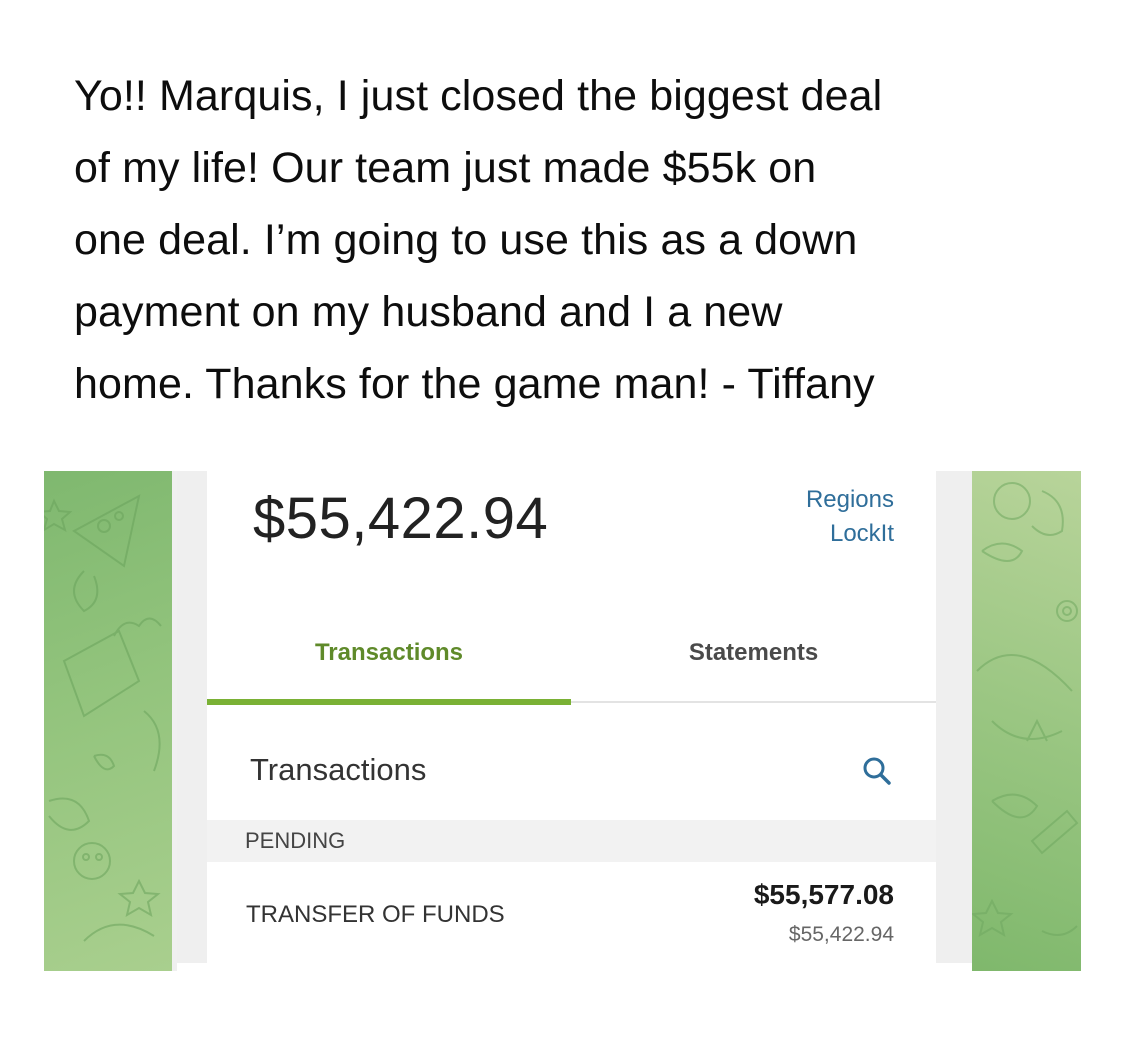 This screenshot has width=1125, height=1060. What do you see at coordinates (401, 518) in the screenshot?
I see `account-balance: $55,422.94` at bounding box center [401, 518].